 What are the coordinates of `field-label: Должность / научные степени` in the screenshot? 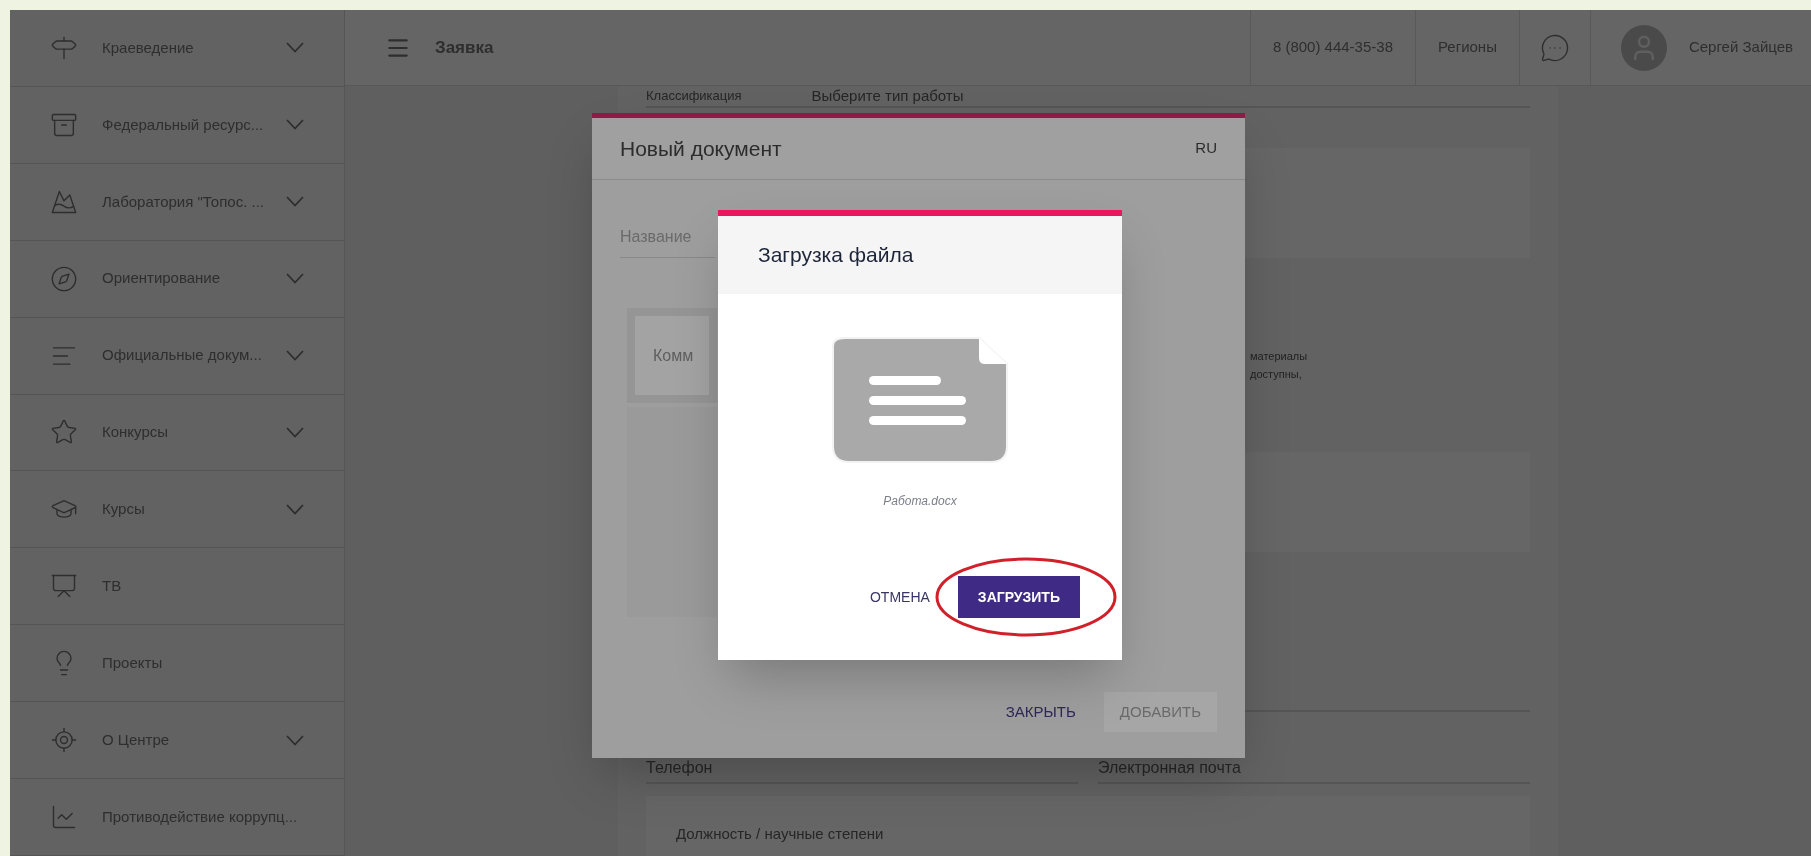 It's located at (780, 833).